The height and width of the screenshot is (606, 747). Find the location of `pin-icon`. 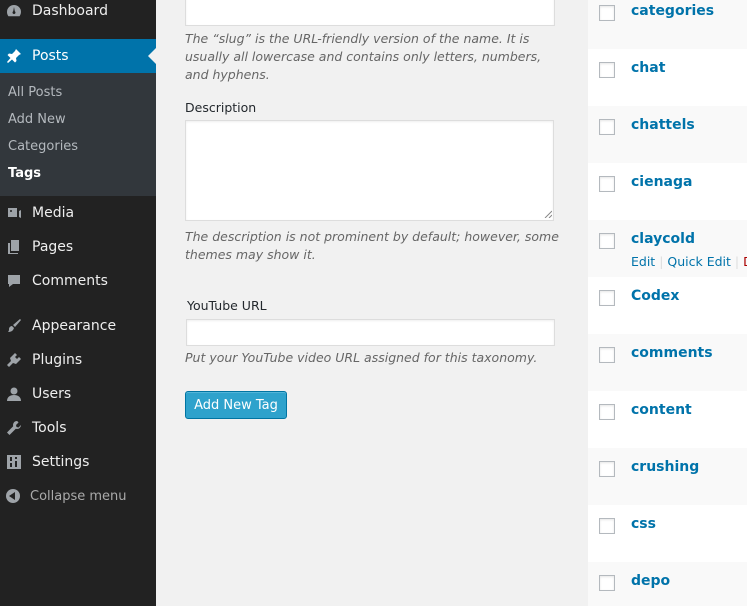

pin-icon is located at coordinates (14, 56).